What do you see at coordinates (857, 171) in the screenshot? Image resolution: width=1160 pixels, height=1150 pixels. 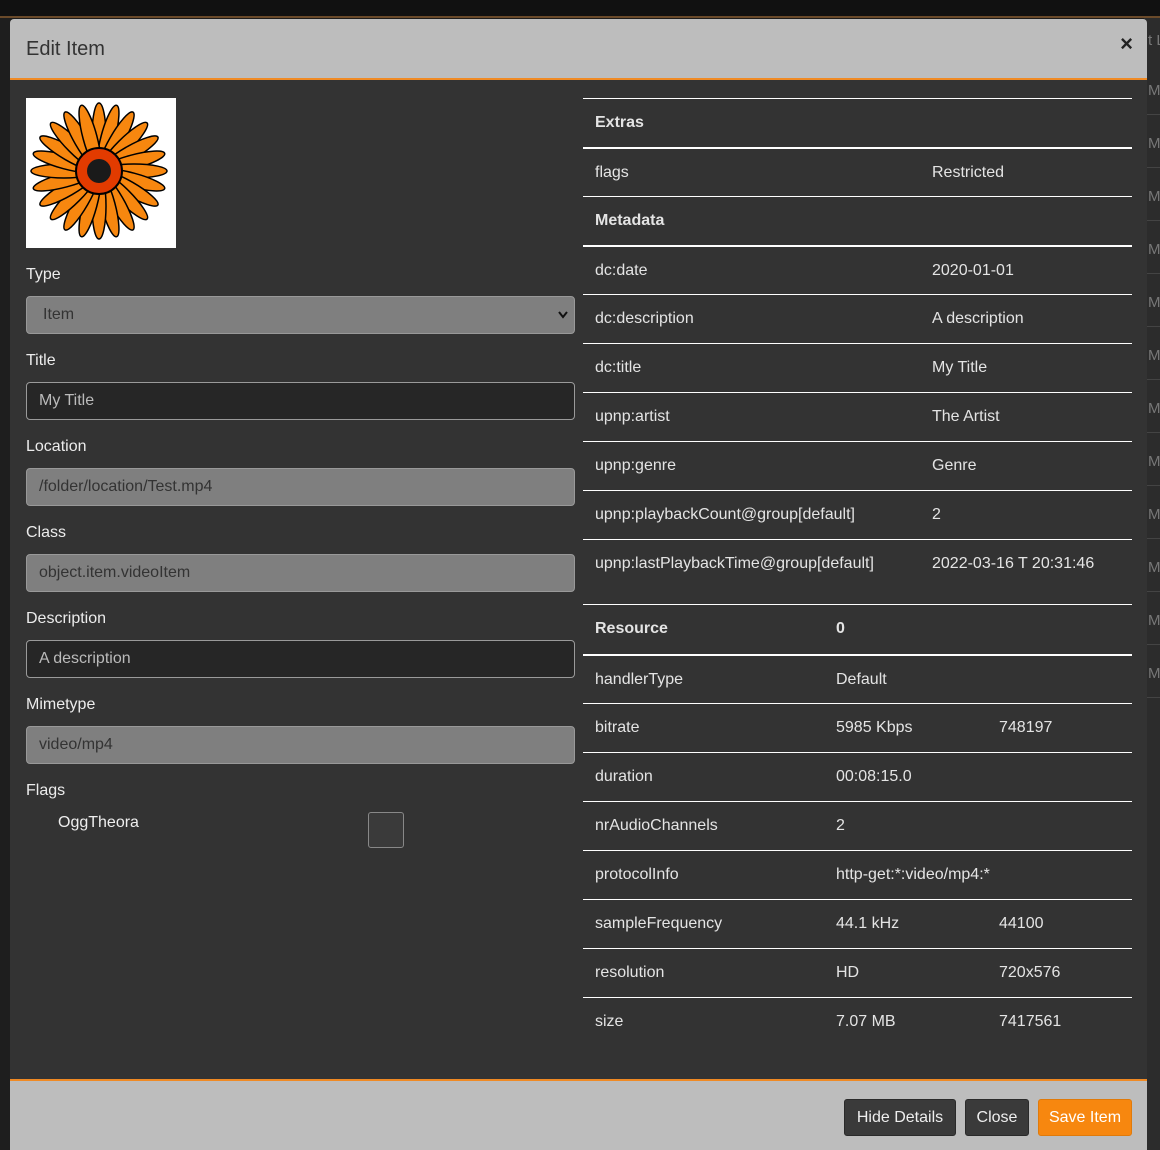 I see `extras-row: flags Restricted` at bounding box center [857, 171].